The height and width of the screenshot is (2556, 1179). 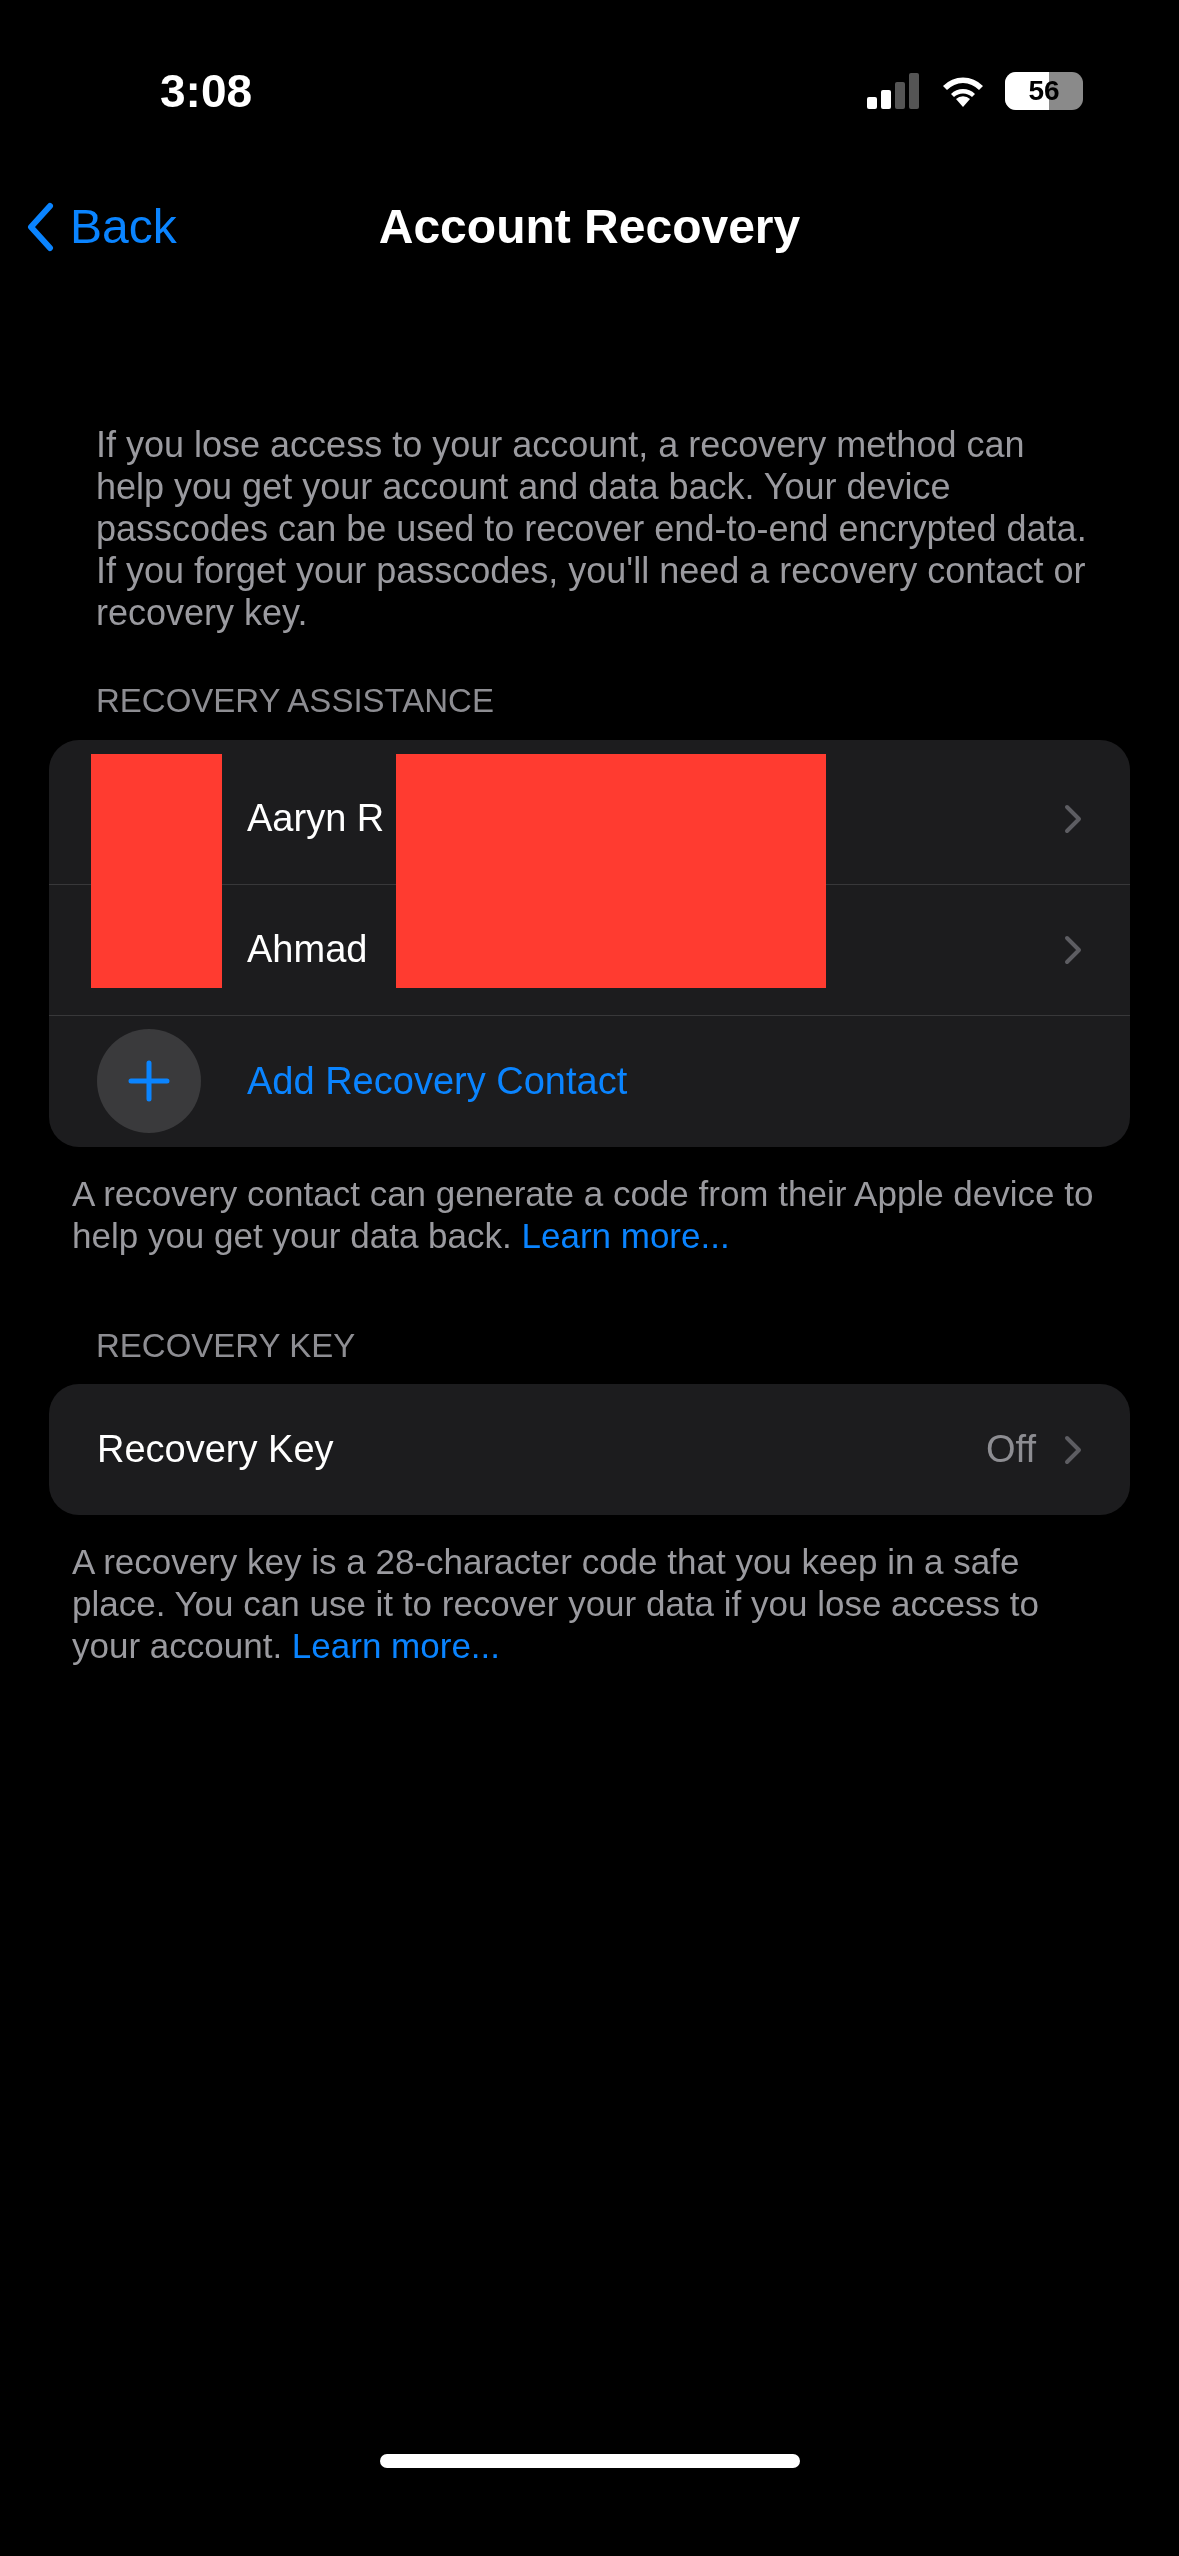 What do you see at coordinates (295, 701) in the screenshot?
I see `section-header: RECOVERY ASSISTANCE` at bounding box center [295, 701].